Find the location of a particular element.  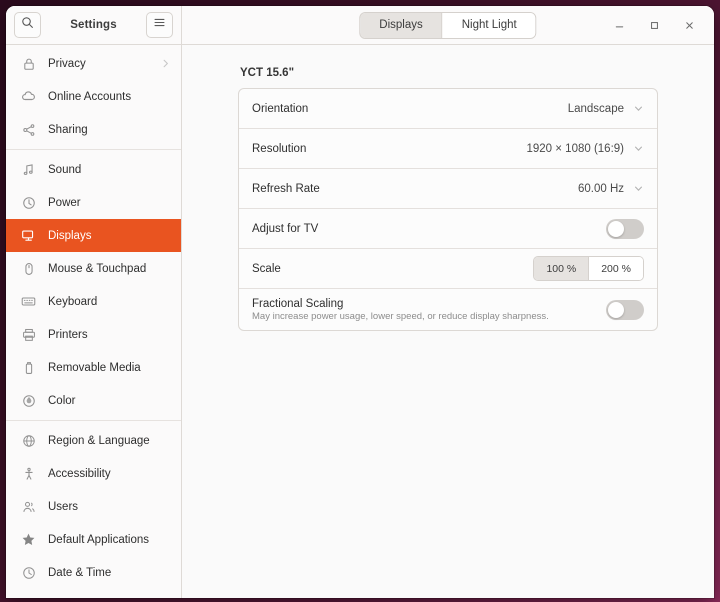

sidebar-item-label: Default Applications is located at coordinates (99, 539).